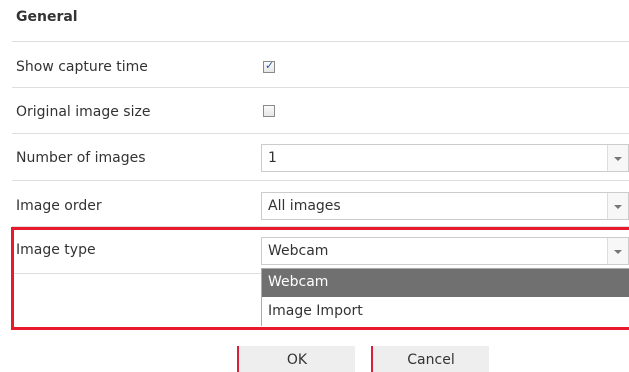  I want to click on image-order-value: All images, so click(304, 206).